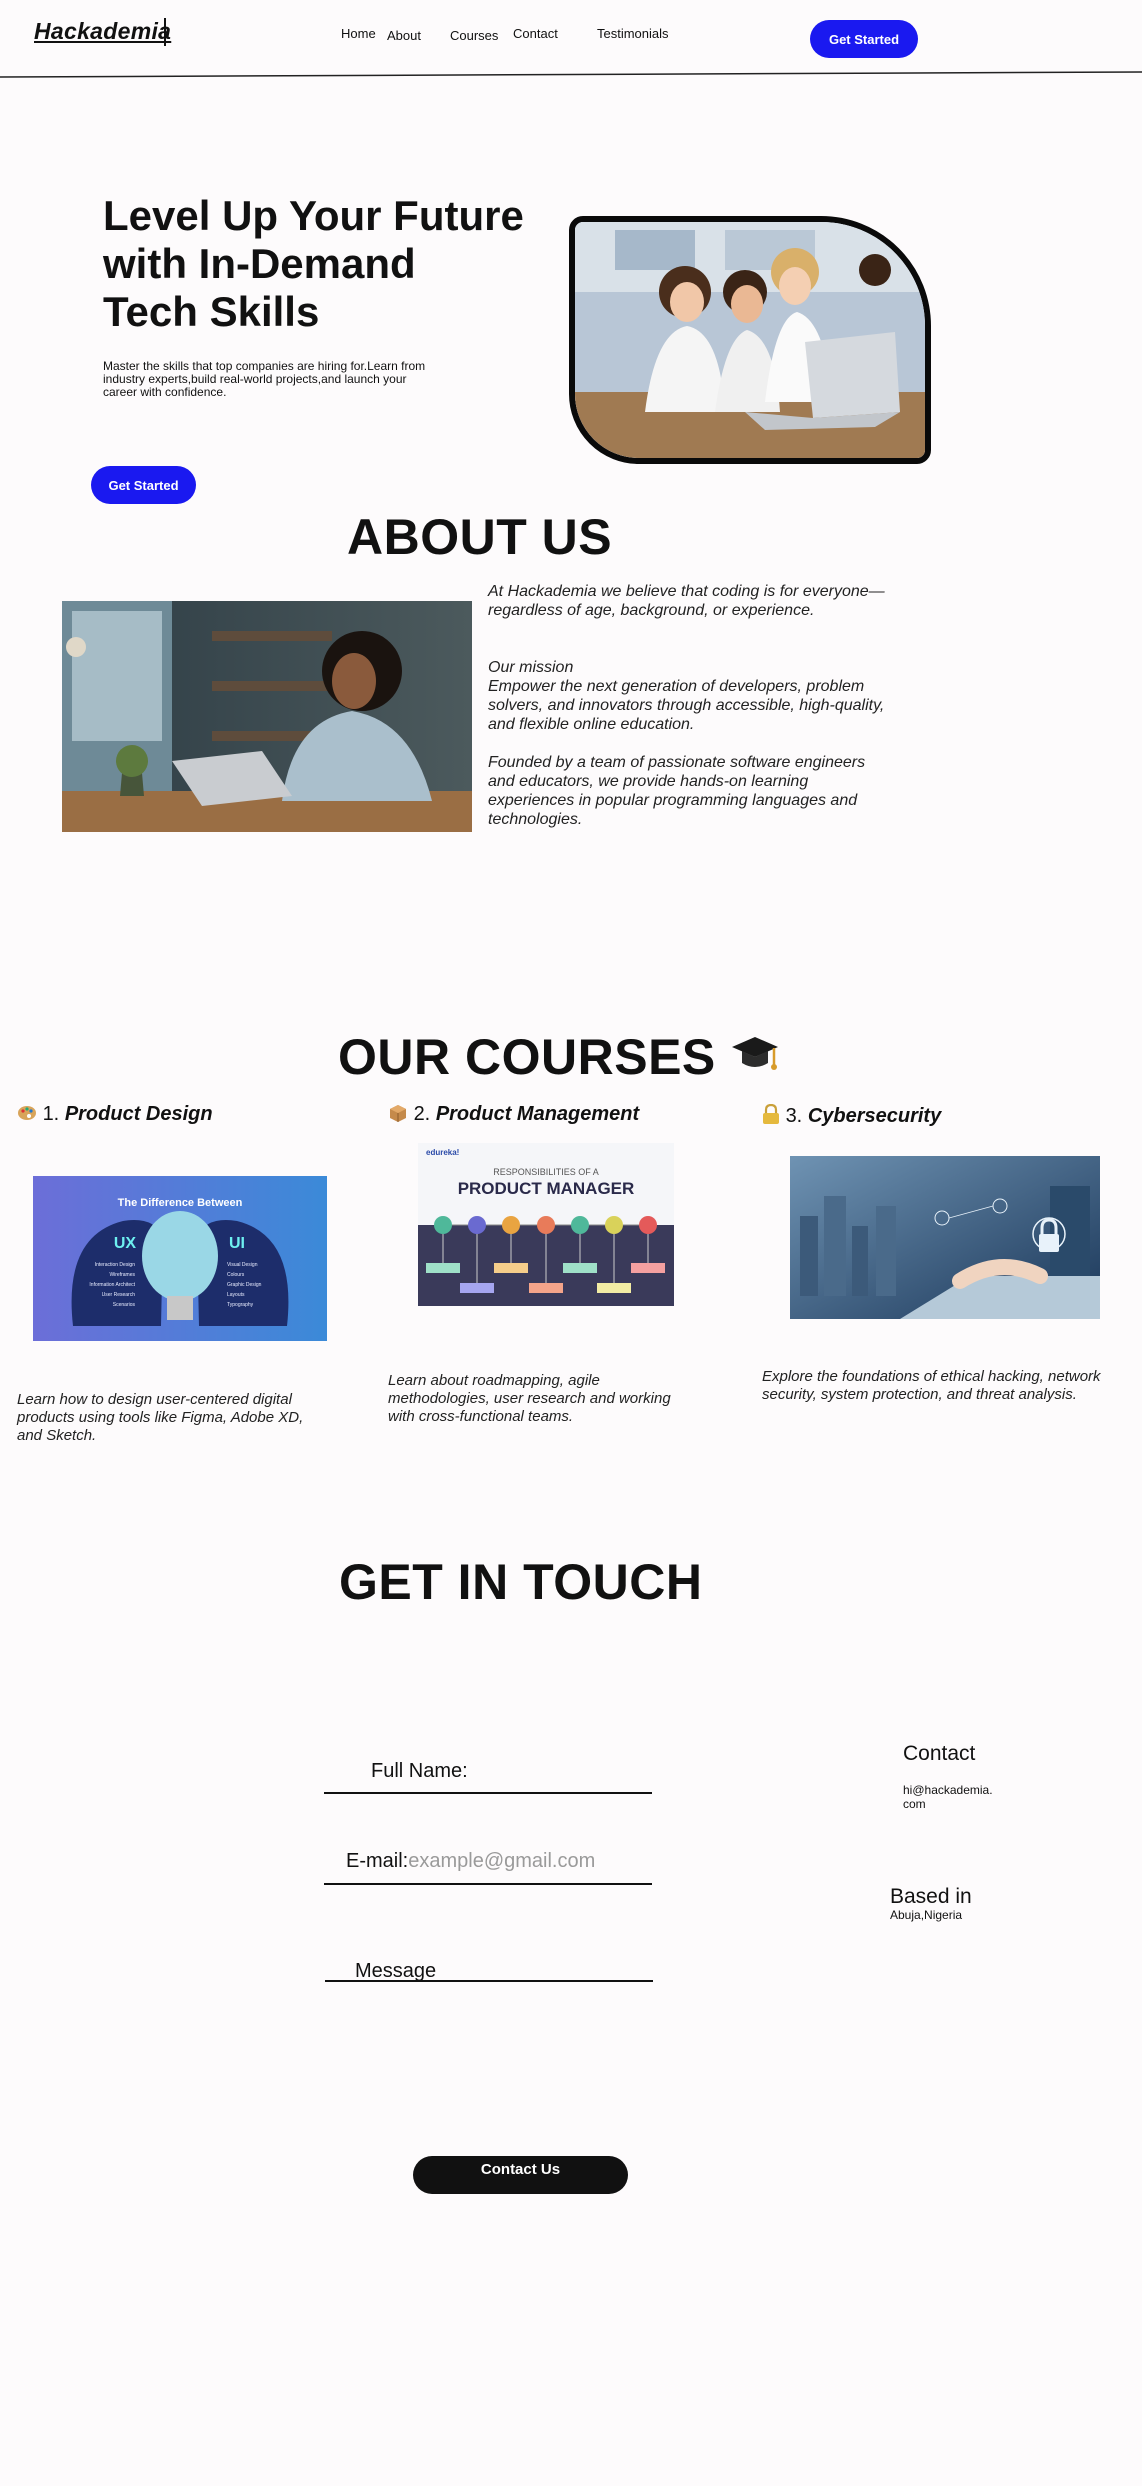  I want to click on course-name: Product Management, so click(537, 1114).